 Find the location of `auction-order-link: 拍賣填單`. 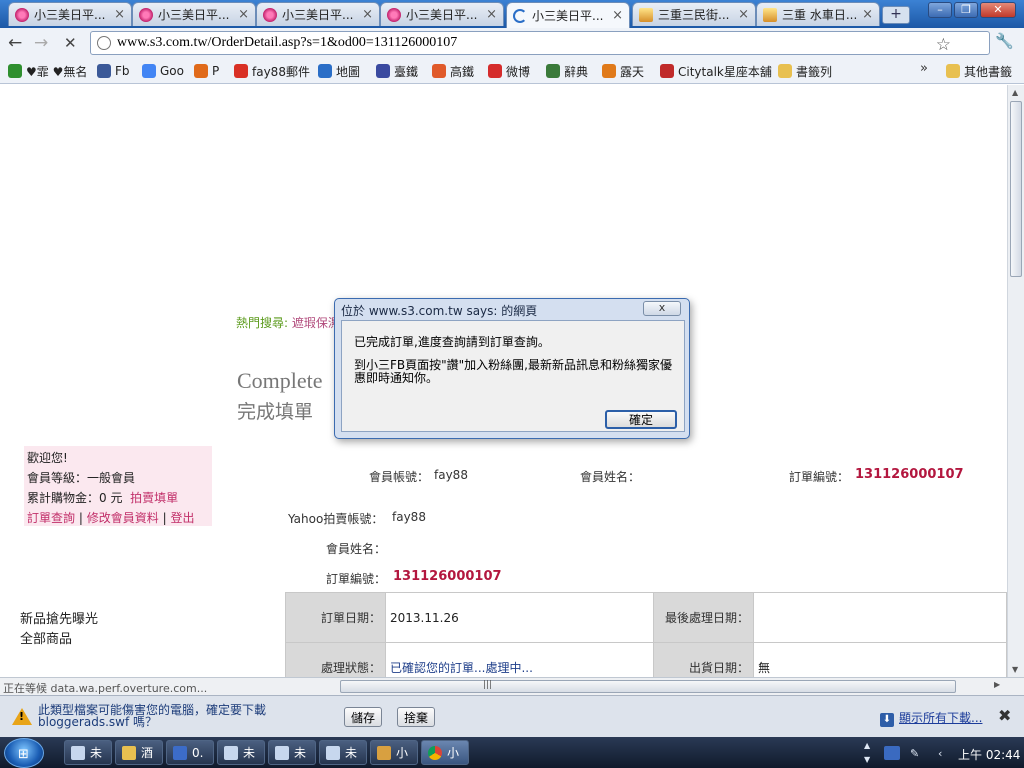

auction-order-link: 拍賣填單 is located at coordinates (154, 498).